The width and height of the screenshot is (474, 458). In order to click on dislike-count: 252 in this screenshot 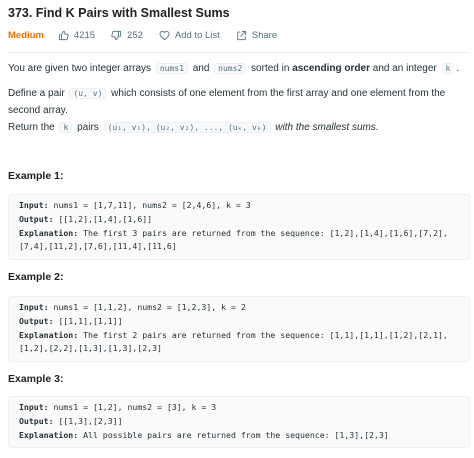, I will do `click(135, 35)`.